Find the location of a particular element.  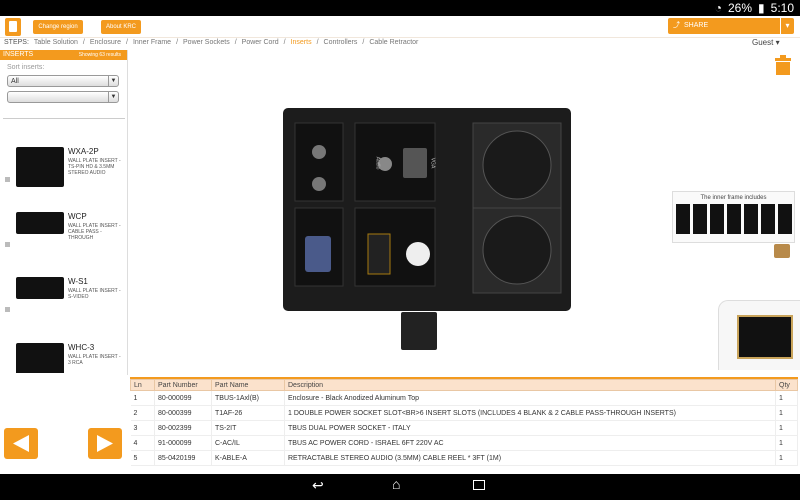

cell: 80-000399 is located at coordinates (183, 413).